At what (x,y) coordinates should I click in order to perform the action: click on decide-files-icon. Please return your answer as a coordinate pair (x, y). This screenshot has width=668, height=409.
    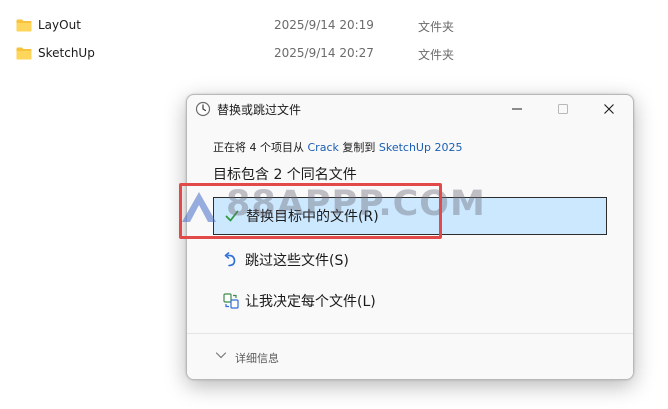
    Looking at the image, I should click on (231, 301).